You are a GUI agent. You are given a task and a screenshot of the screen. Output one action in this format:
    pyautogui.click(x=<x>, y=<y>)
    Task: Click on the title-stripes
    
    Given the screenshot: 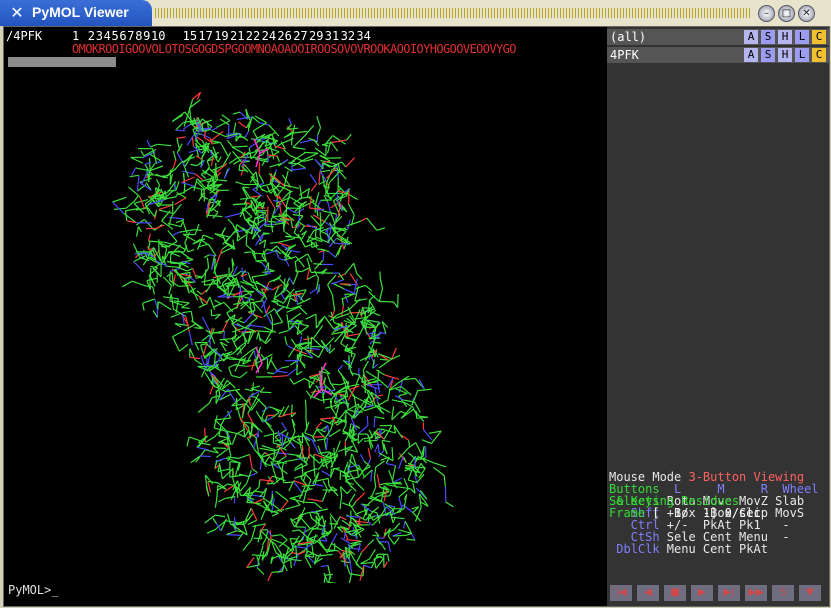 What is the action you would take?
    pyautogui.click(x=452, y=13)
    